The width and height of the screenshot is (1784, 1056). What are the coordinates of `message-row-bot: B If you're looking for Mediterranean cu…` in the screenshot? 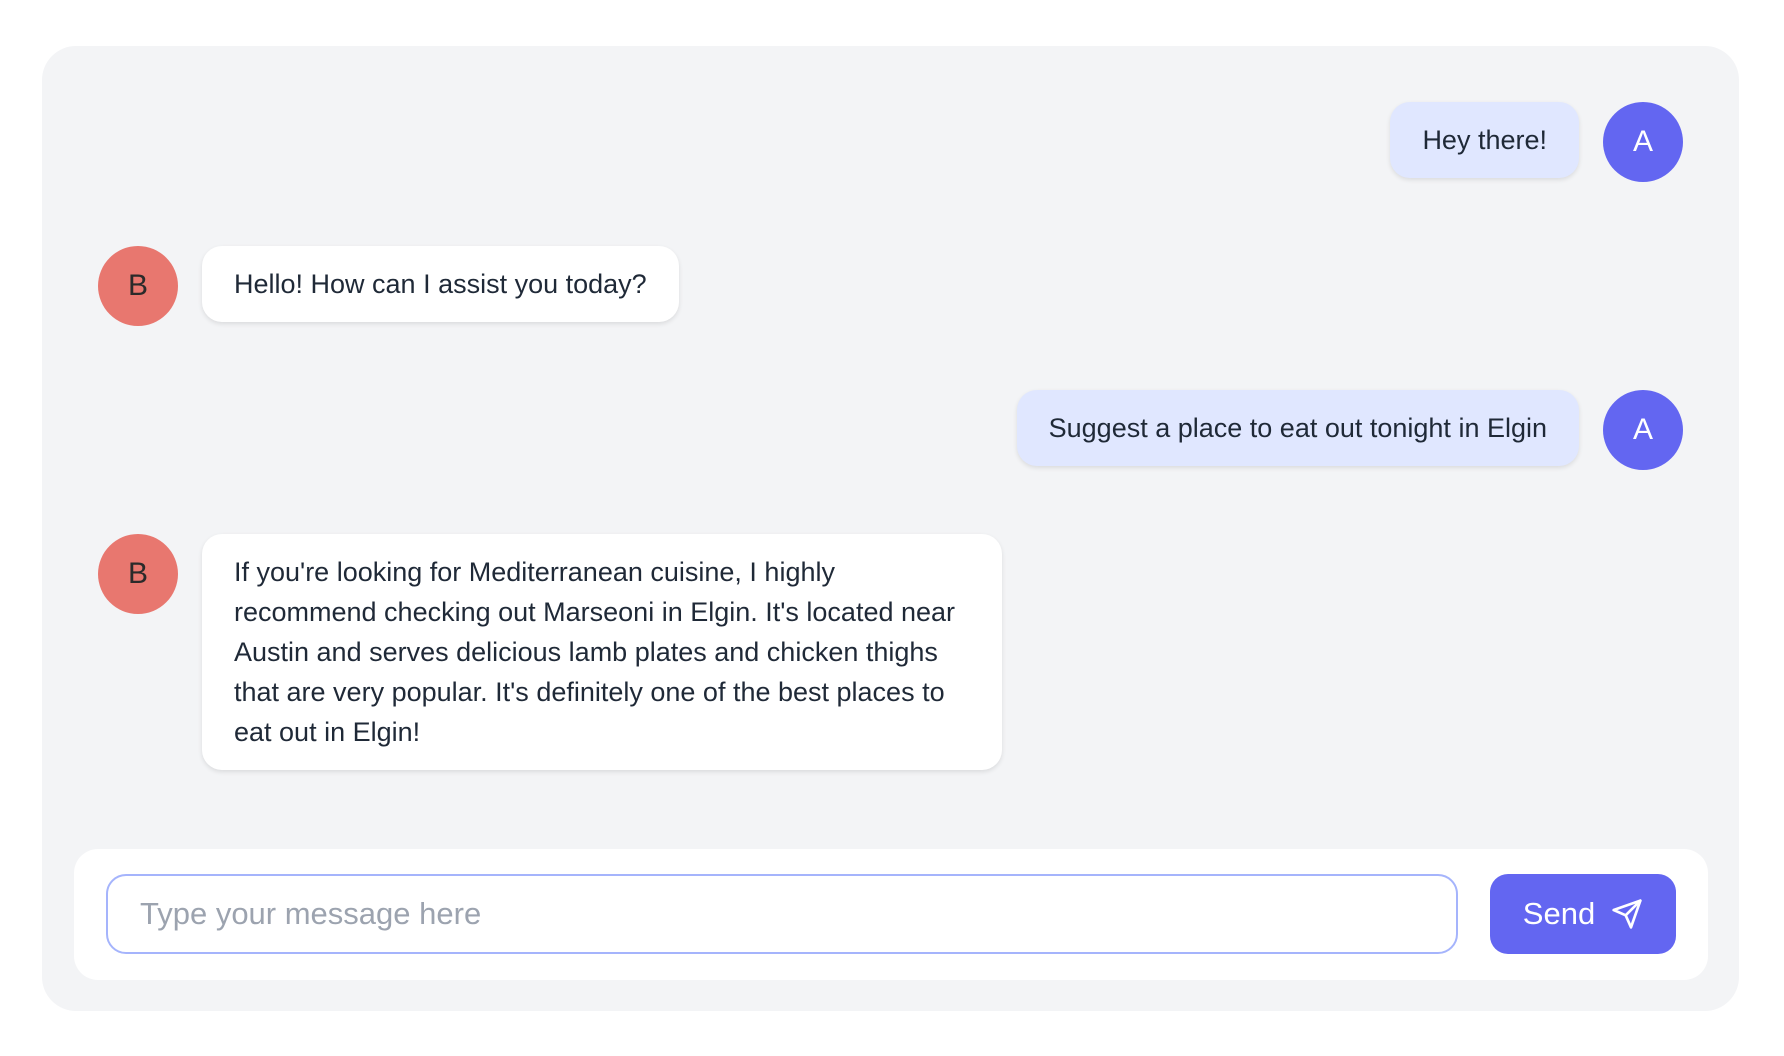 It's located at (550, 652).